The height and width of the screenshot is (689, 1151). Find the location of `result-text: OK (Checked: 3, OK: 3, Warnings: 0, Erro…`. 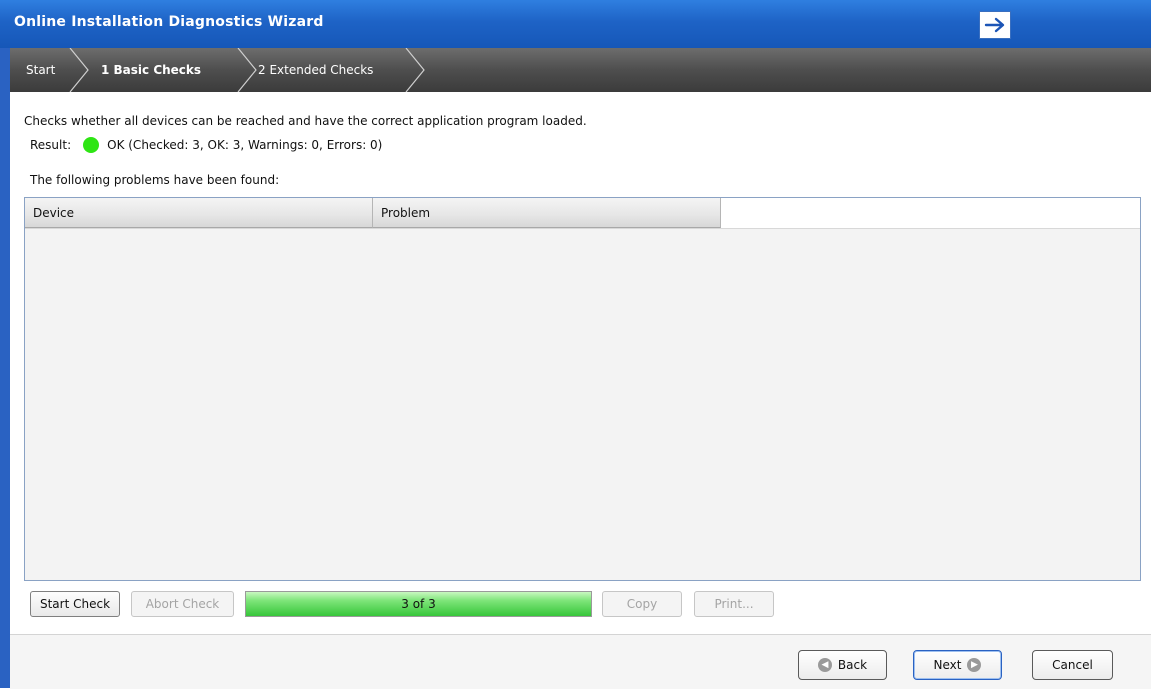

result-text: OK (Checked: 3, OK: 3, Warnings: 0, Erro… is located at coordinates (245, 145).